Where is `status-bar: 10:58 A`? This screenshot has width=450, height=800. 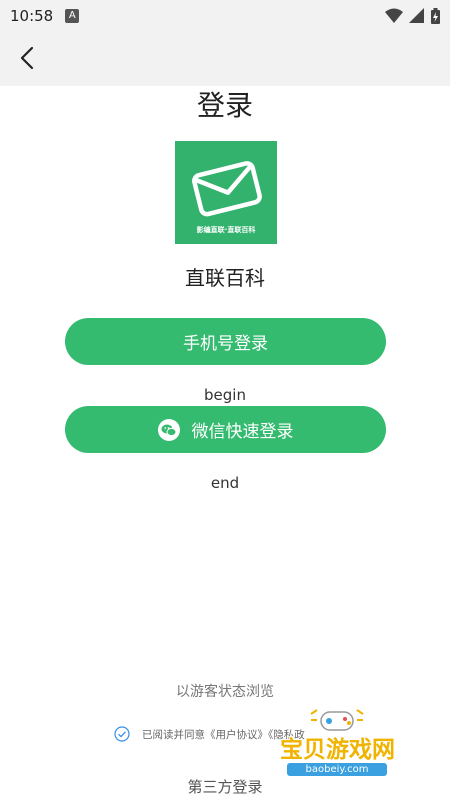
status-bar: 10:58 A is located at coordinates (225, 16).